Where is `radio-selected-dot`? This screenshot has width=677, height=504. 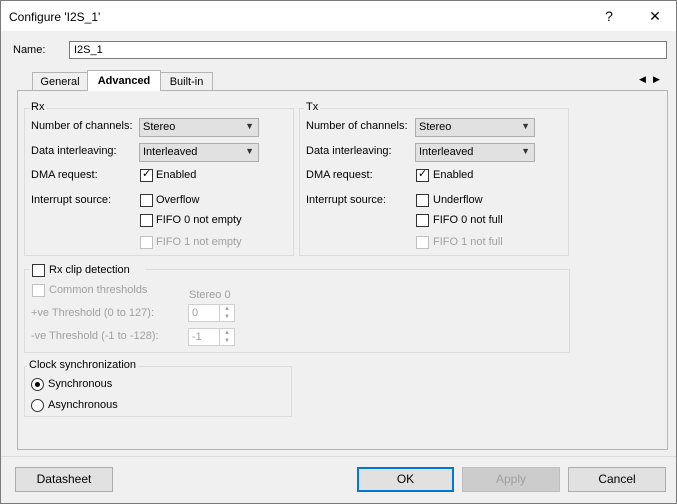
radio-selected-dot is located at coordinates (37, 384).